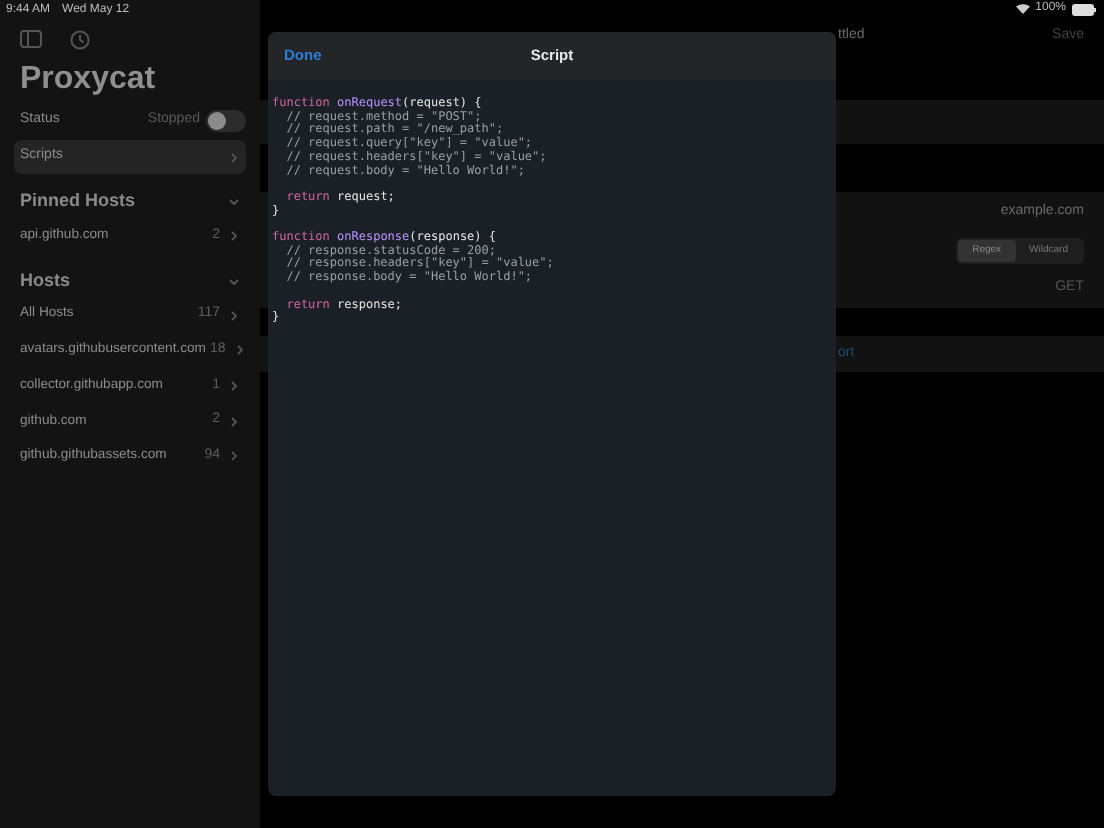 This screenshot has width=1104, height=828. I want to click on section-header: Hosts, so click(46, 280).